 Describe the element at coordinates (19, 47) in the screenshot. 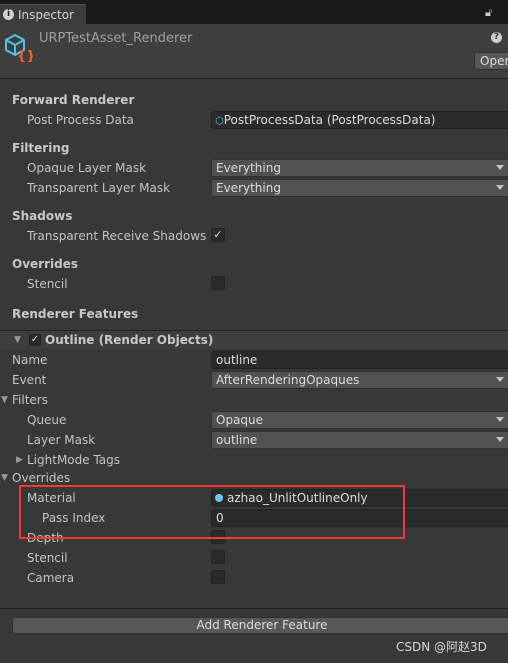

I see `renderer-asset-icon: {}` at that location.